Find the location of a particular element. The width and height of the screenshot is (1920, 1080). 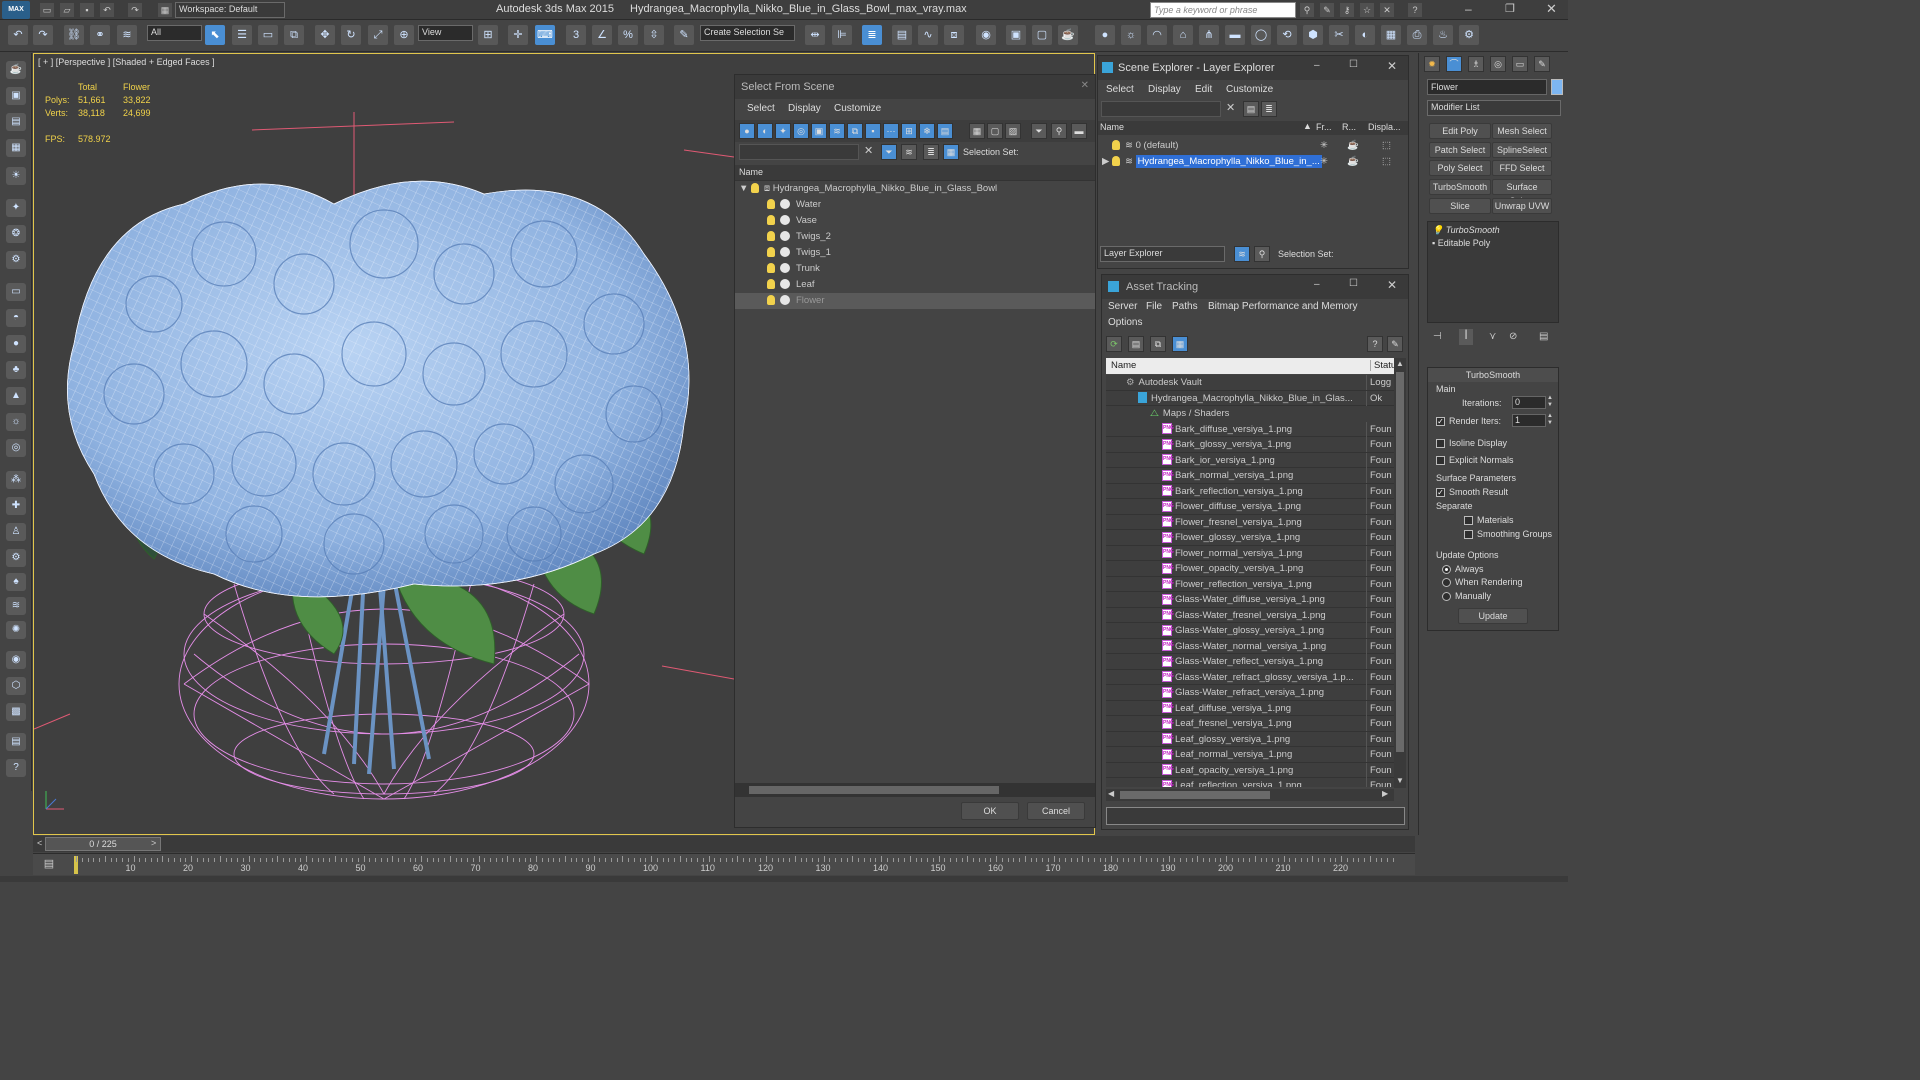

select-object-icon: ⬉ is located at coordinates (215, 35).